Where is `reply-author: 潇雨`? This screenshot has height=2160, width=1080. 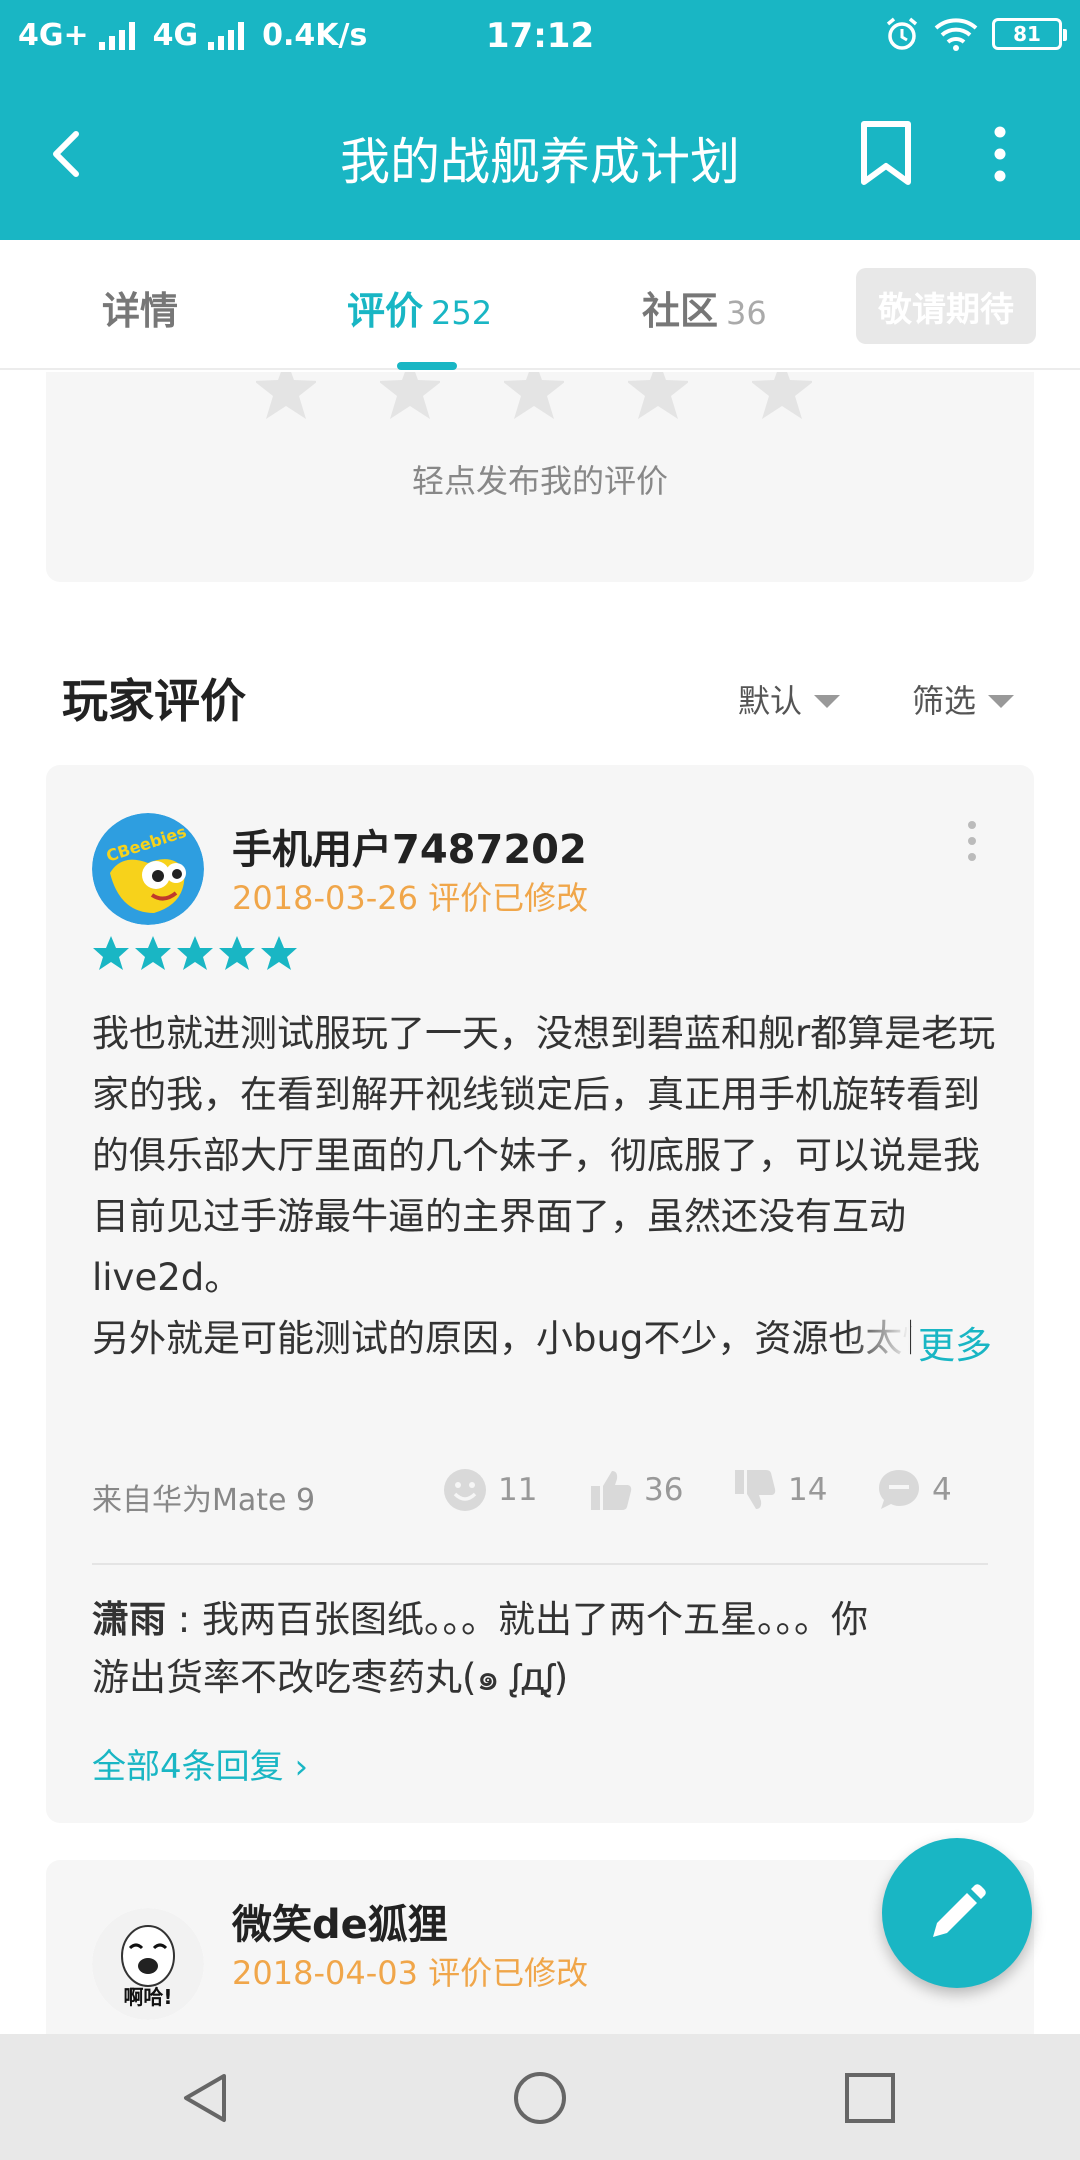 reply-author: 潇雨 is located at coordinates (129, 1619).